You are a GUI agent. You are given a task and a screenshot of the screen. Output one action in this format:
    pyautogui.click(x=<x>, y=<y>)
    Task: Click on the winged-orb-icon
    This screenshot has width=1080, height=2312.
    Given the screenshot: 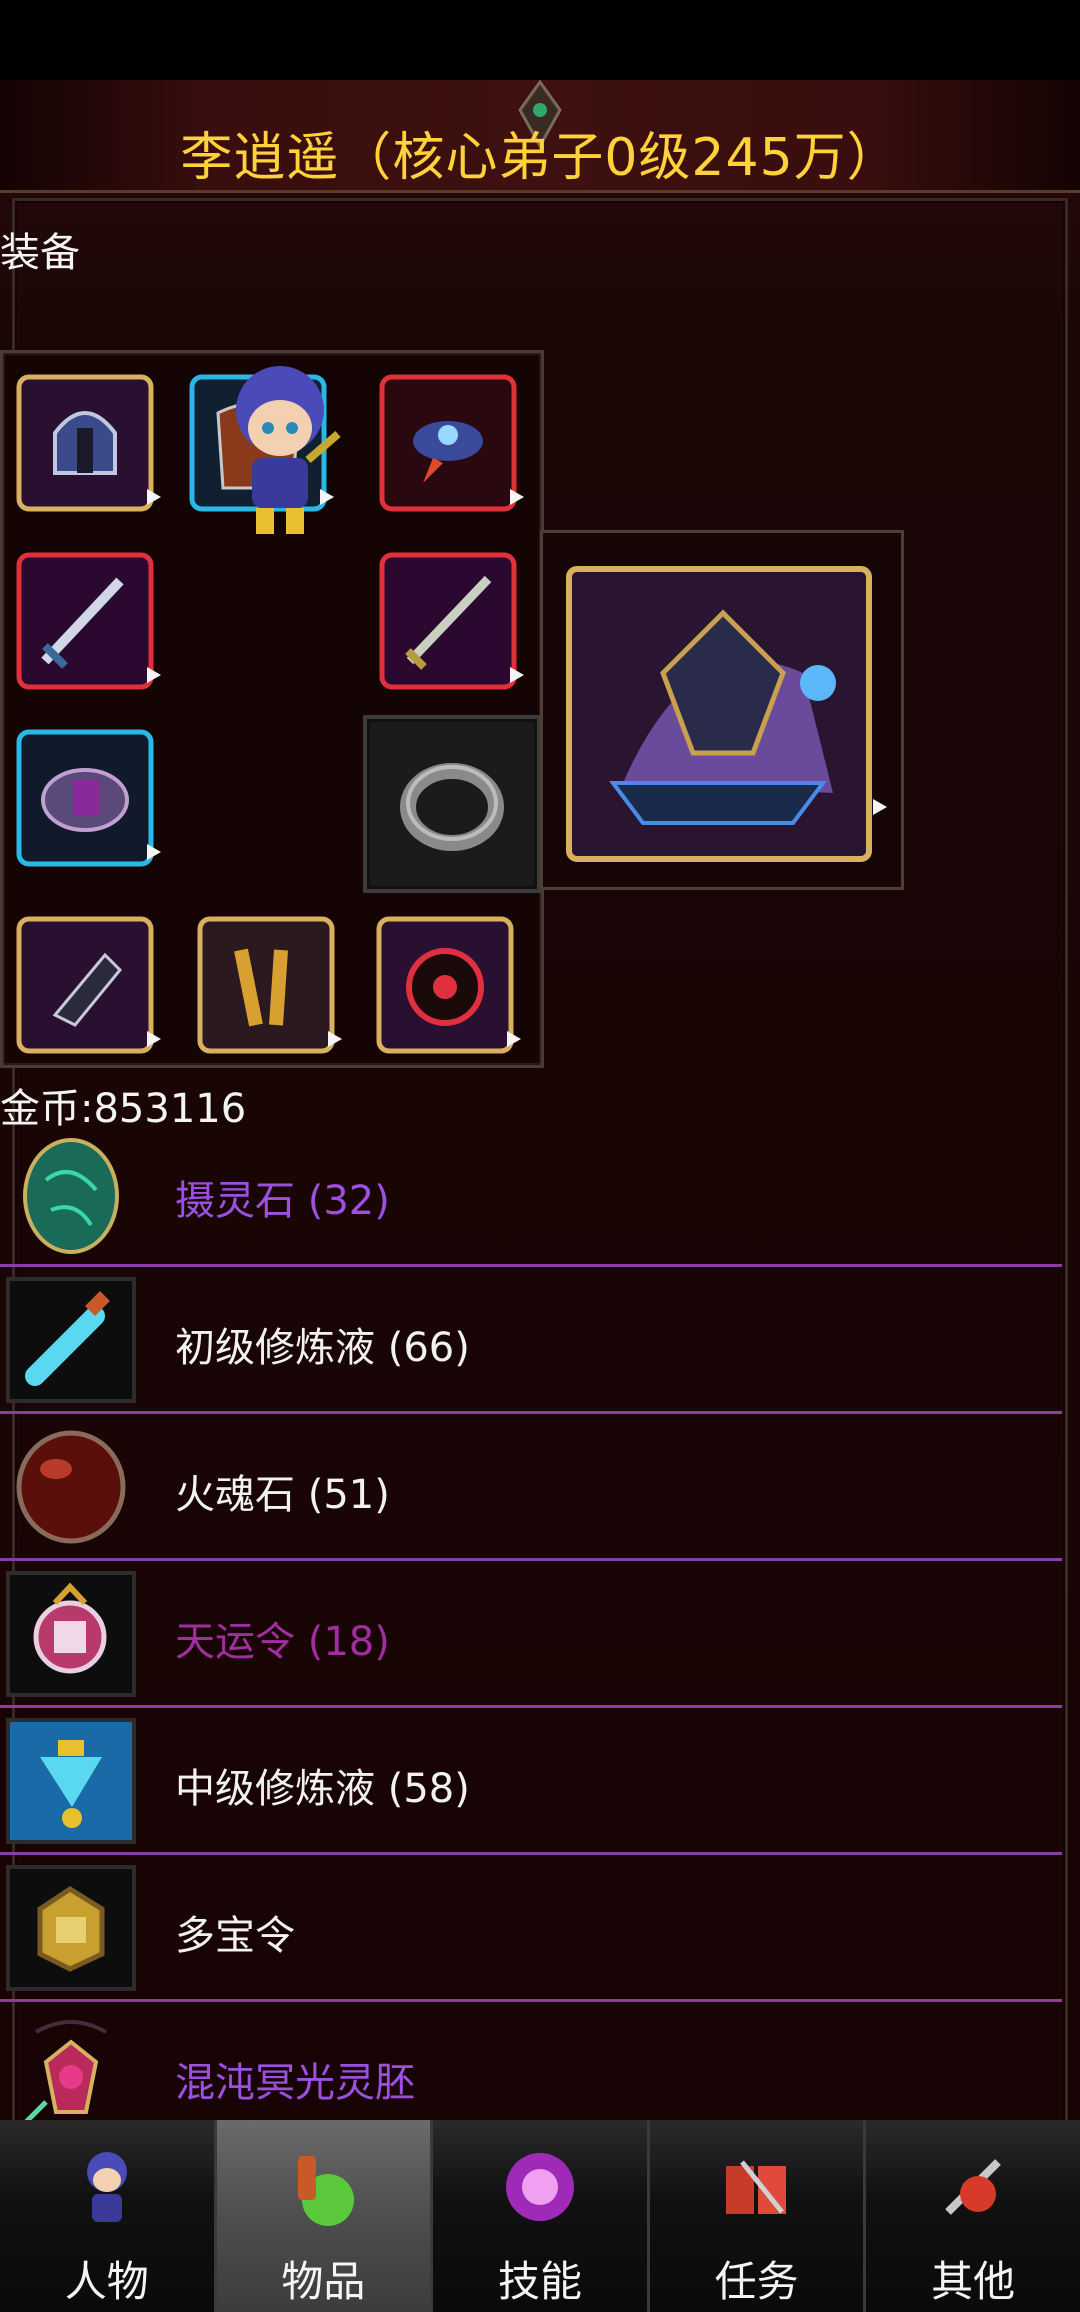 What is the action you would take?
    pyautogui.click(x=448, y=443)
    